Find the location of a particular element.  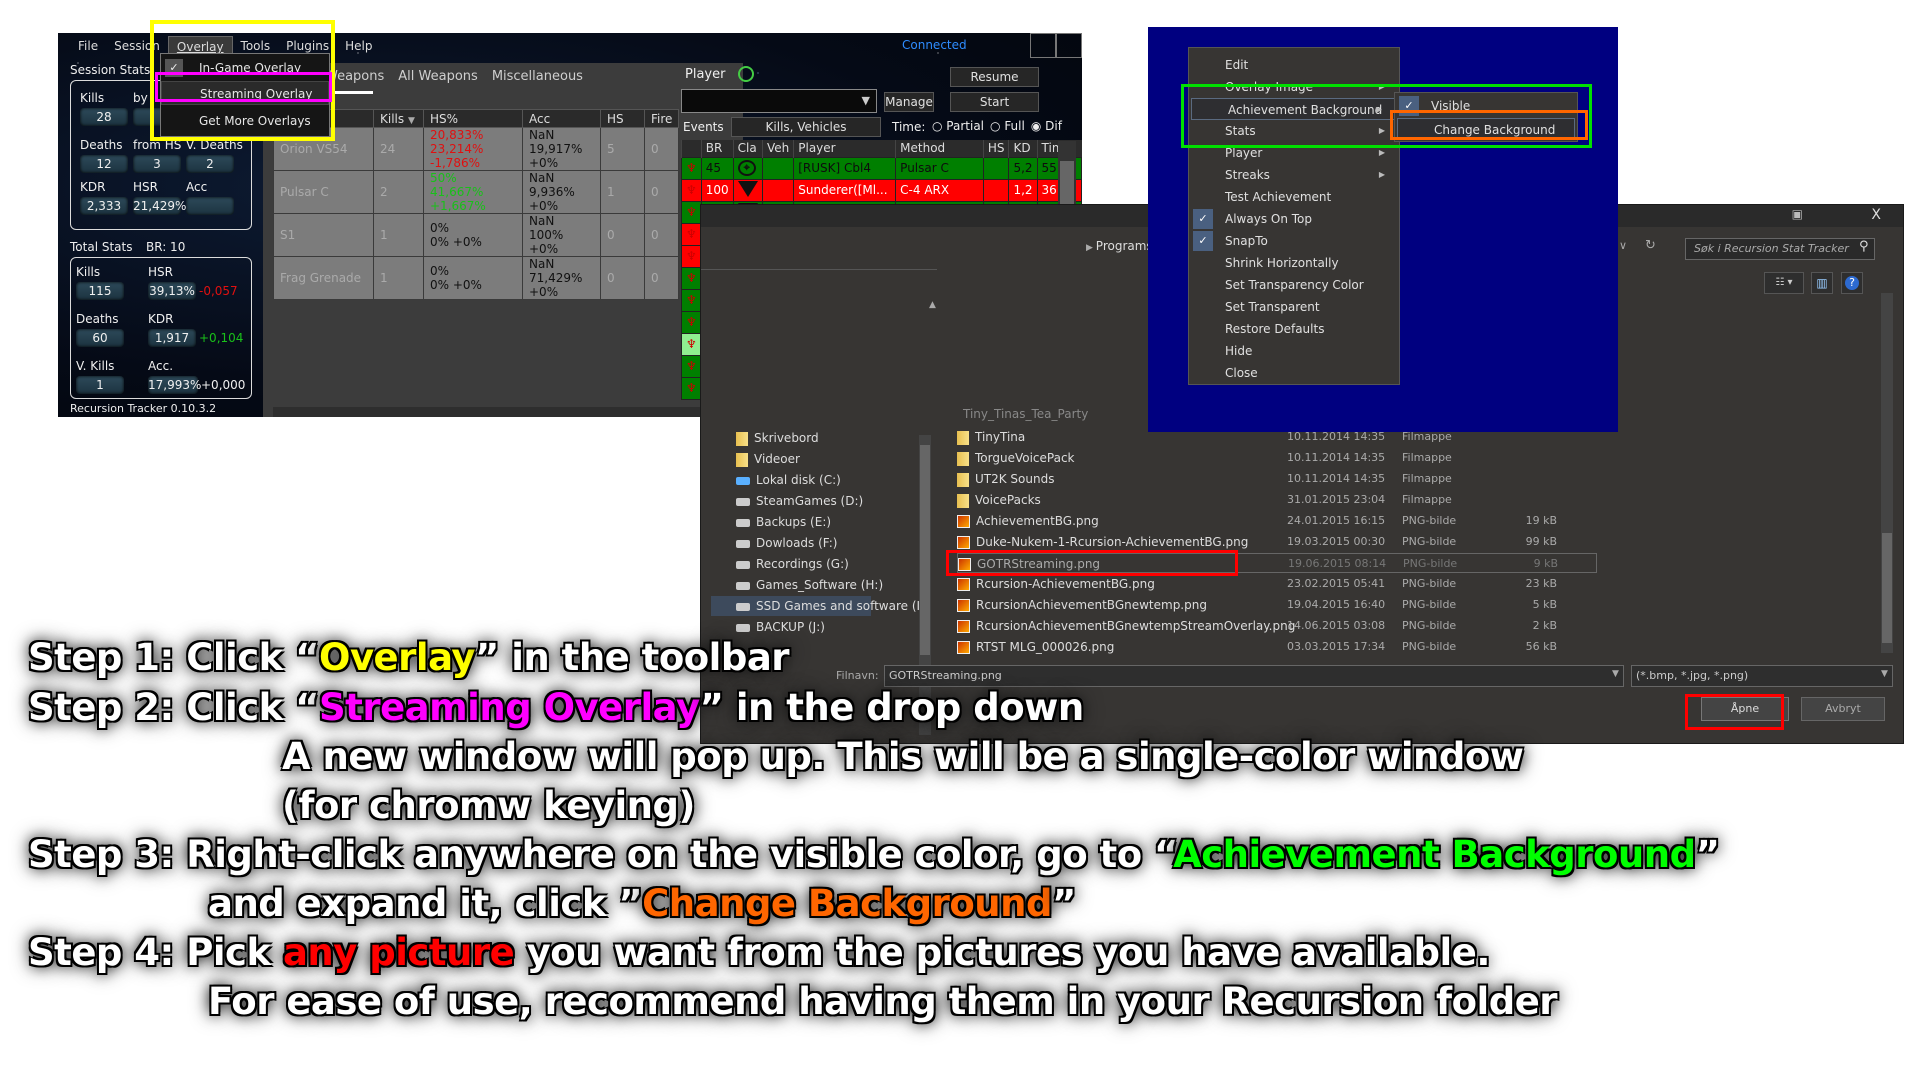

file-item: TorgueVoicePack 10.11.2014 14:35 Filmappe is located at coordinates (1277, 458).